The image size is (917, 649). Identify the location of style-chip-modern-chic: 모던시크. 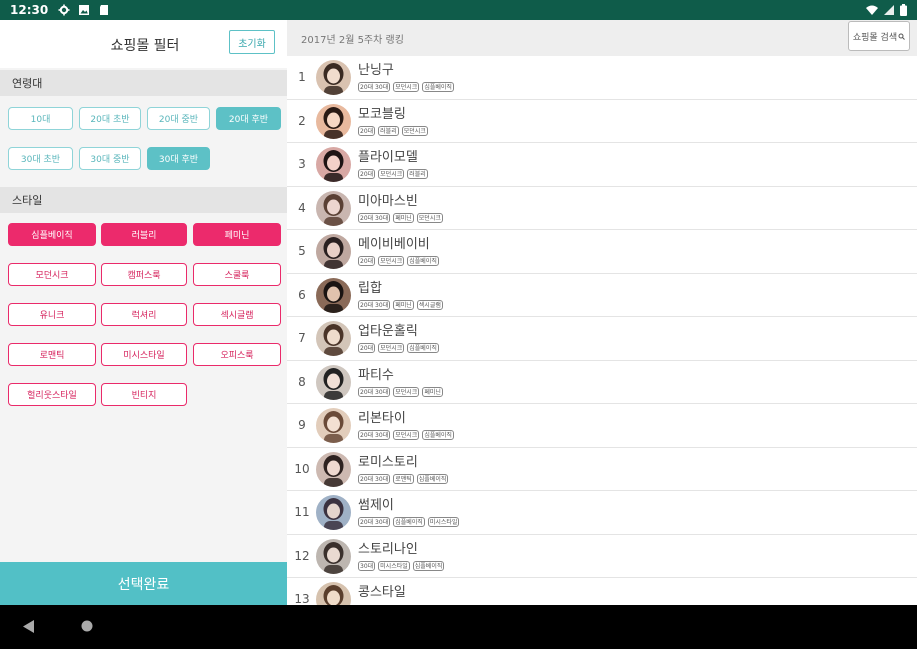
(52, 274).